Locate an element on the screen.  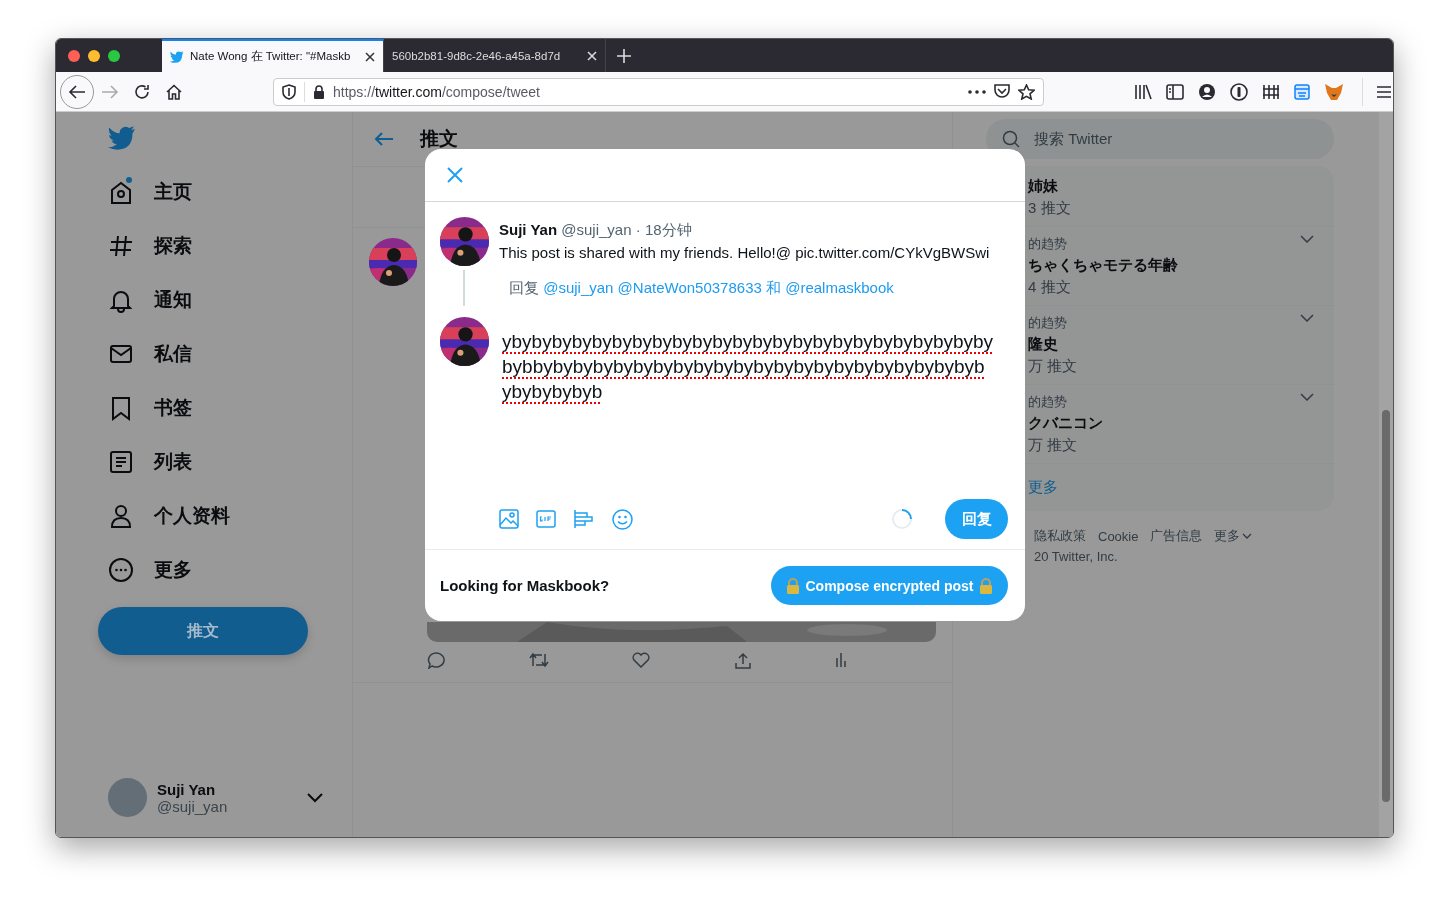
trend-name: 隆史 is located at coordinates (1053, 344).